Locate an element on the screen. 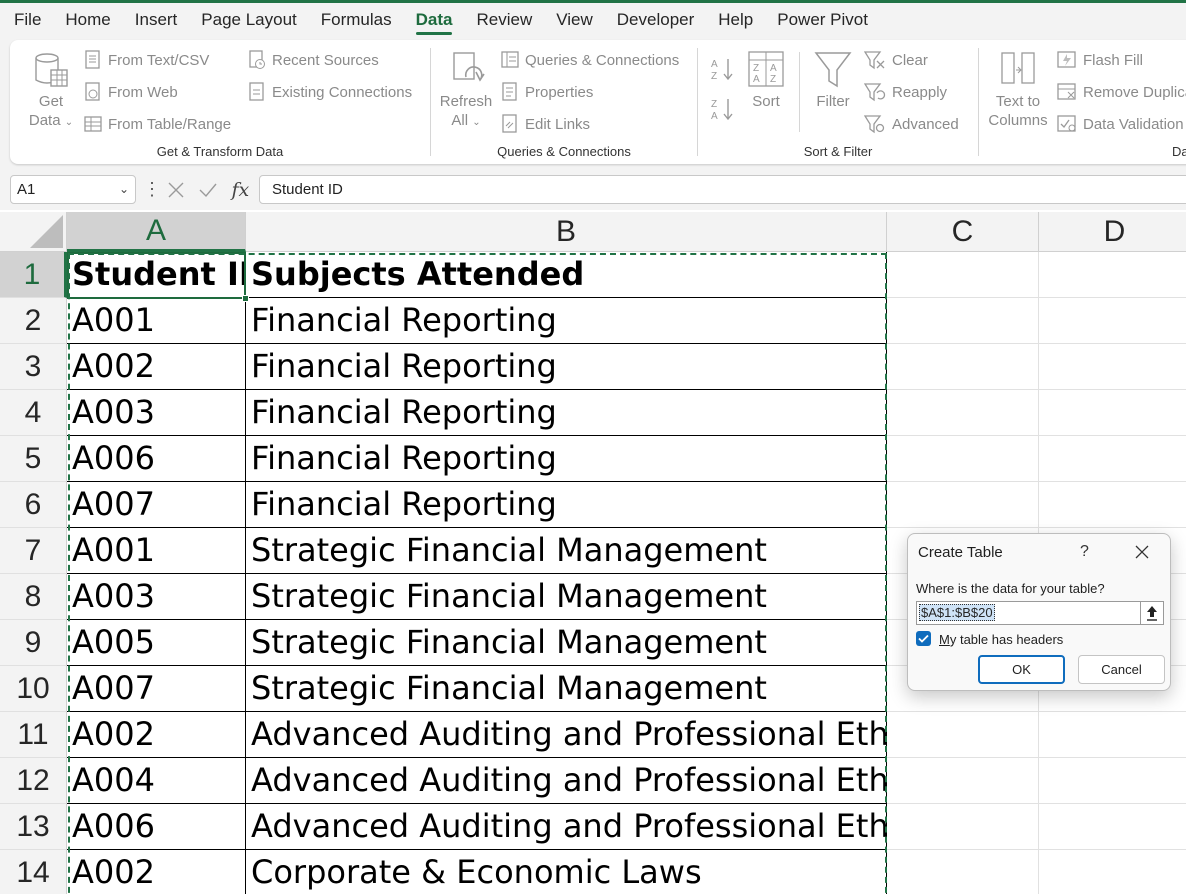 Image resolution: width=1186 pixels, height=894 pixels. tab-insert: Insert is located at coordinates (156, 20).